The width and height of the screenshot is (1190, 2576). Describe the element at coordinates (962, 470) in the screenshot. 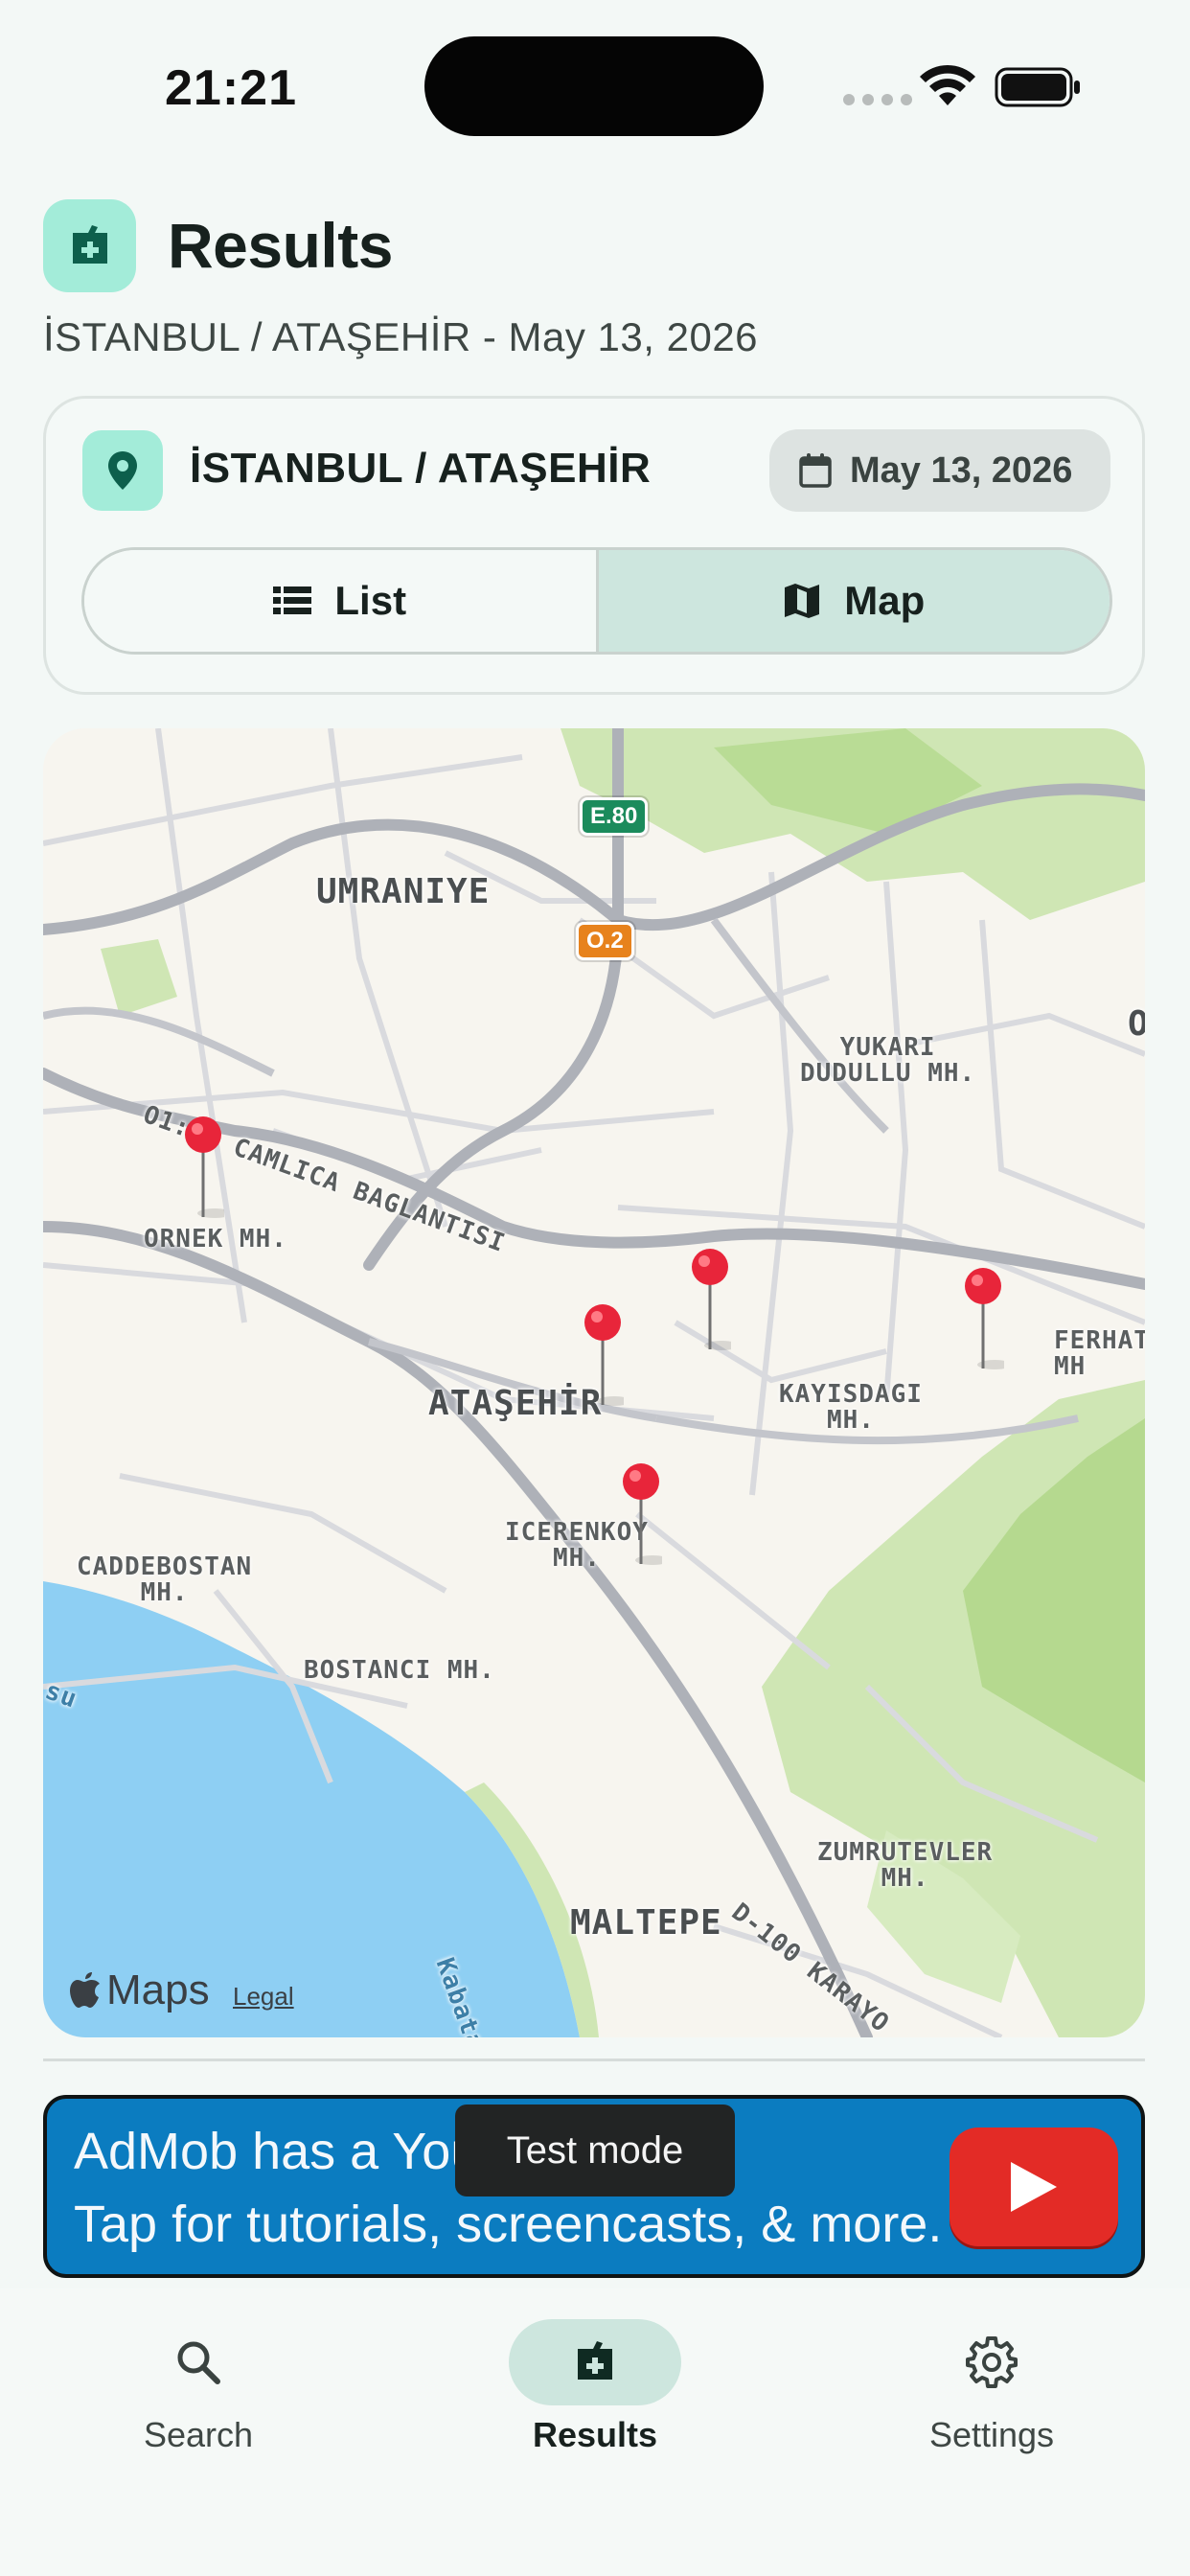

I see `date-chip-label: May 13, 2026` at that location.